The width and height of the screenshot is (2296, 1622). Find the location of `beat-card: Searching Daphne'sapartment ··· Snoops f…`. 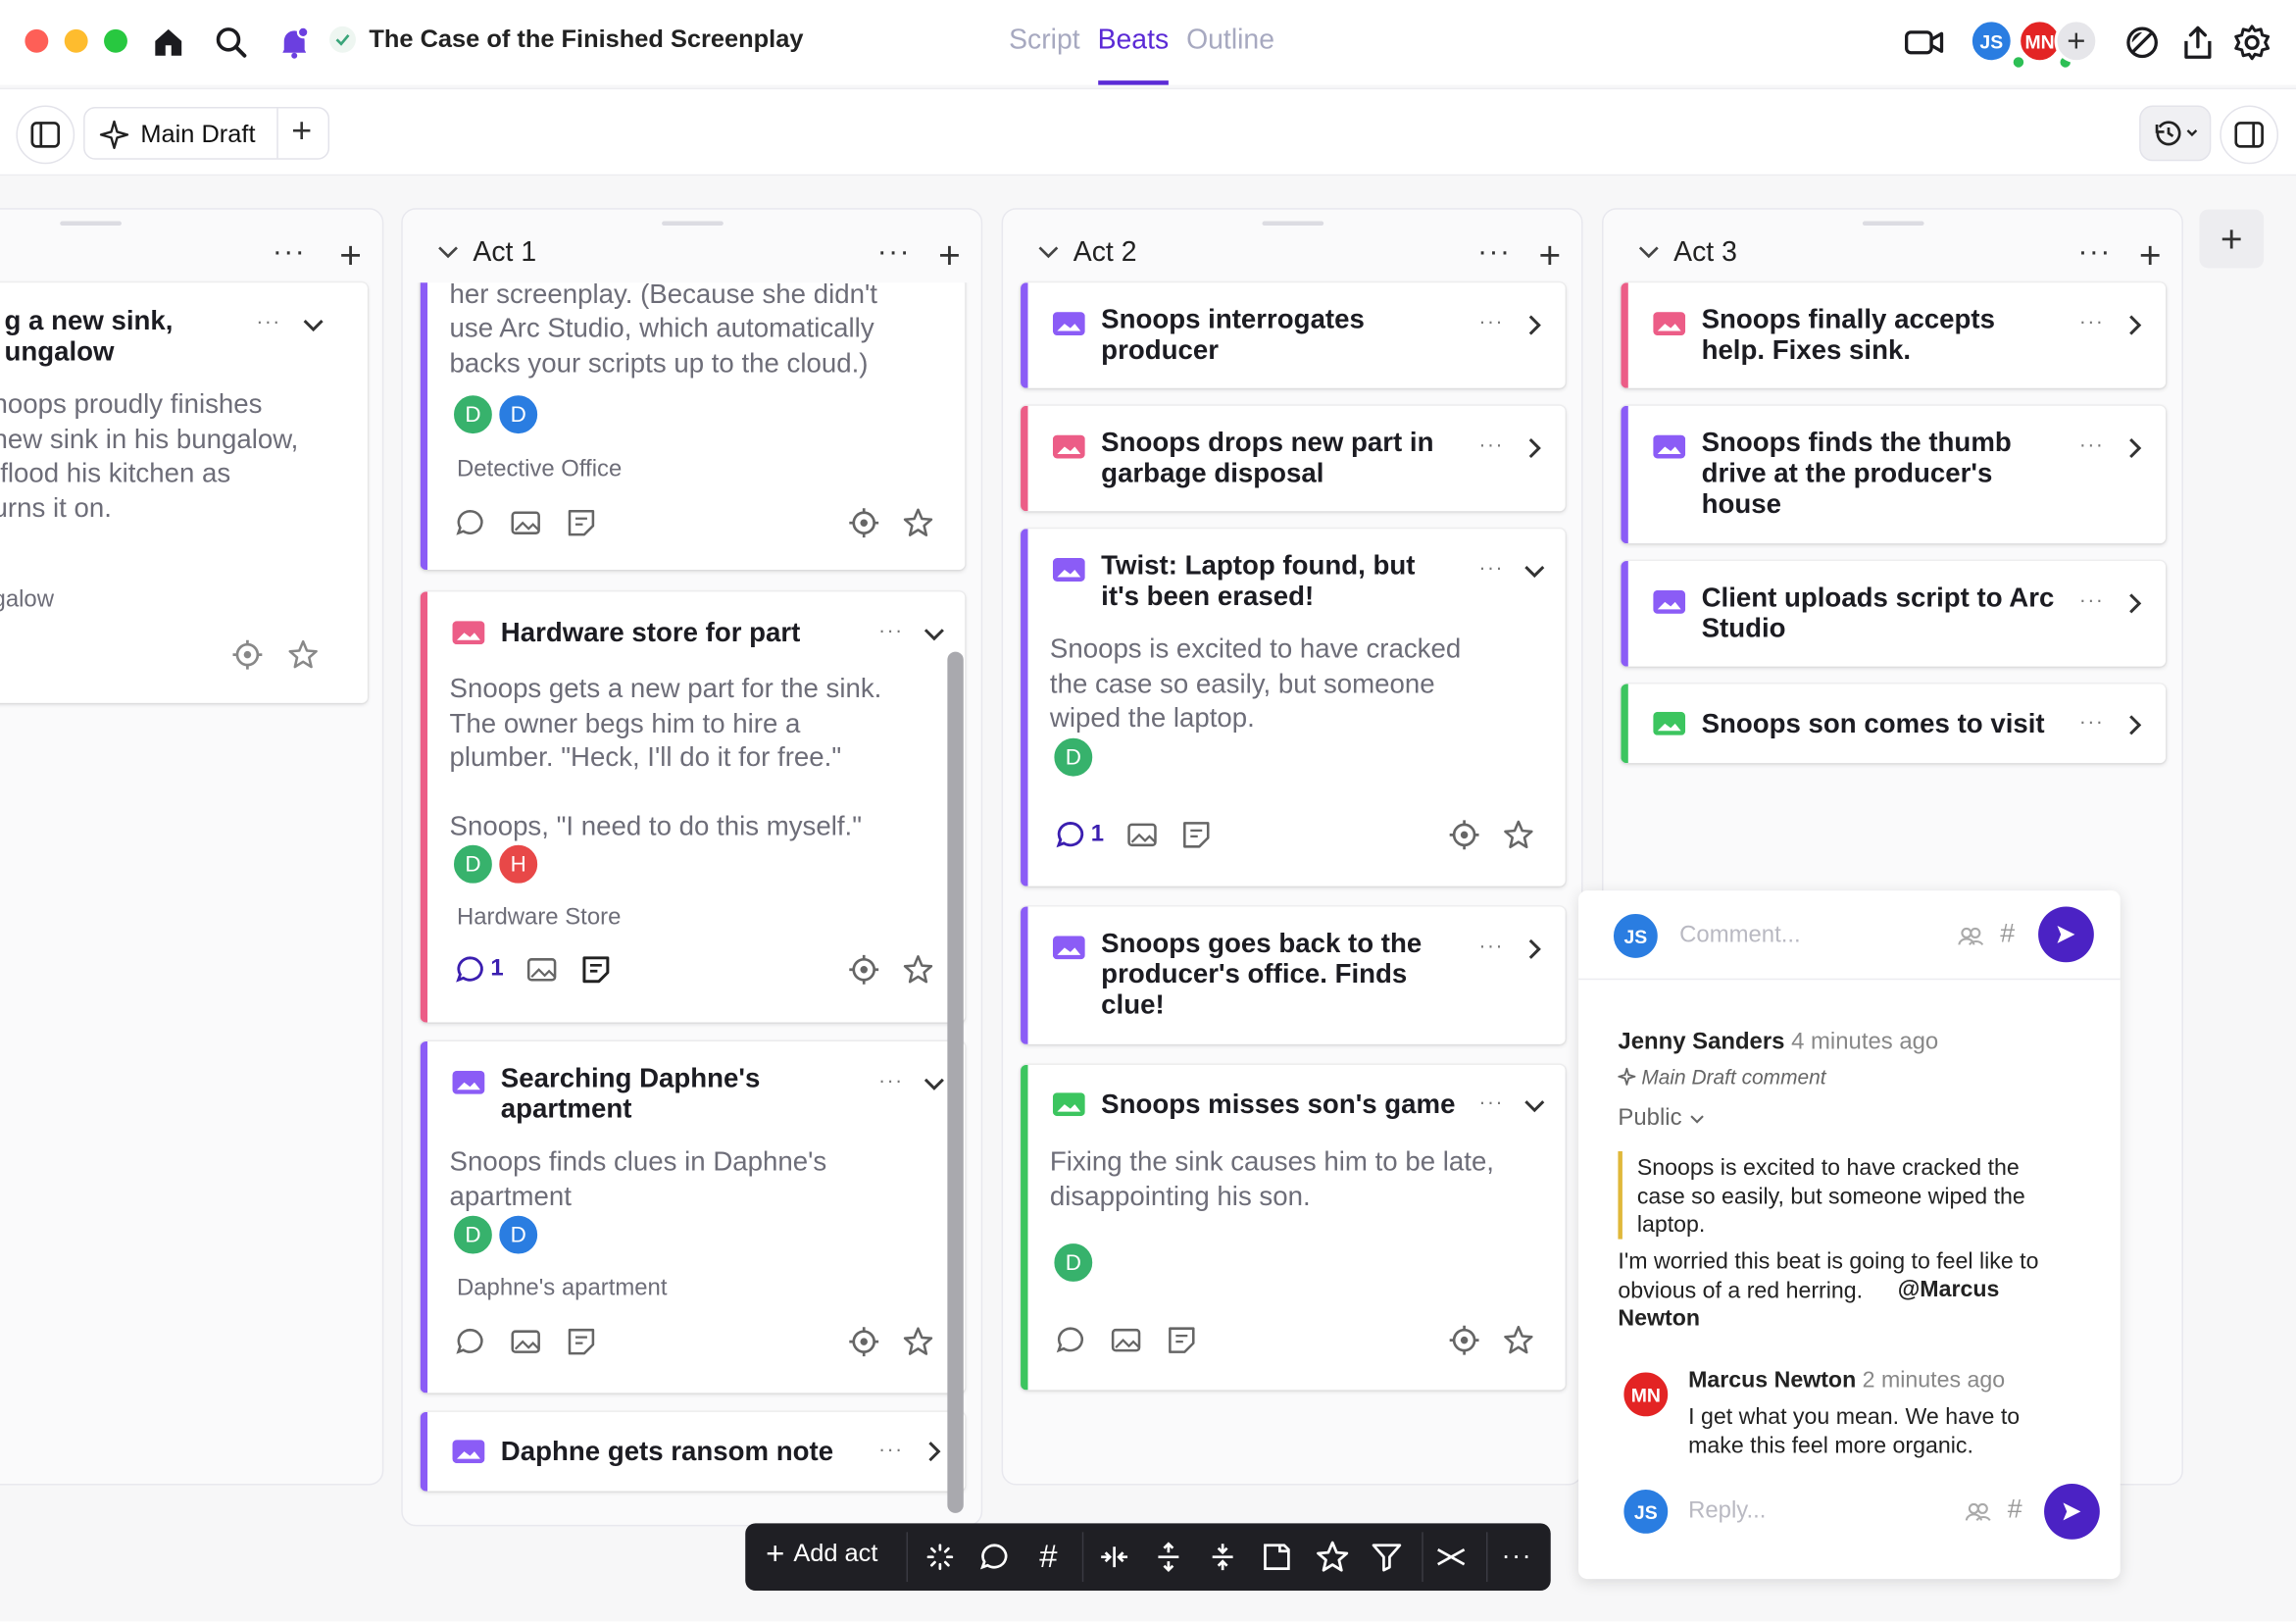

beat-card: Searching Daphne'sapartment ··· Snoops f… is located at coordinates (693, 1217).